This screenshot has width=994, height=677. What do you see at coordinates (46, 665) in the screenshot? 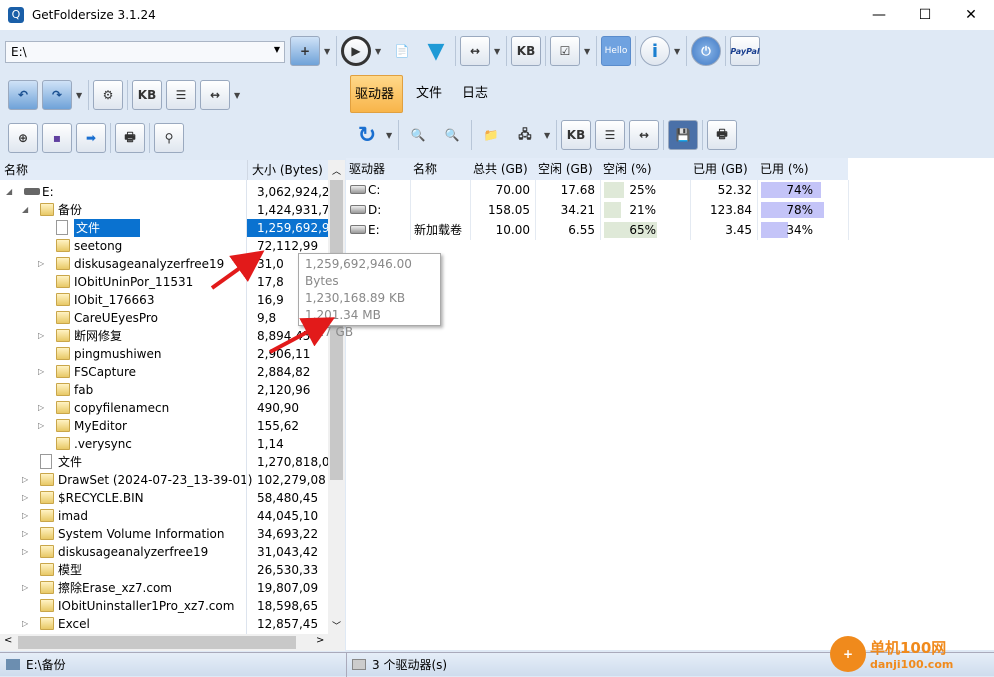
I see `status-path: E:\备份` at bounding box center [46, 665].